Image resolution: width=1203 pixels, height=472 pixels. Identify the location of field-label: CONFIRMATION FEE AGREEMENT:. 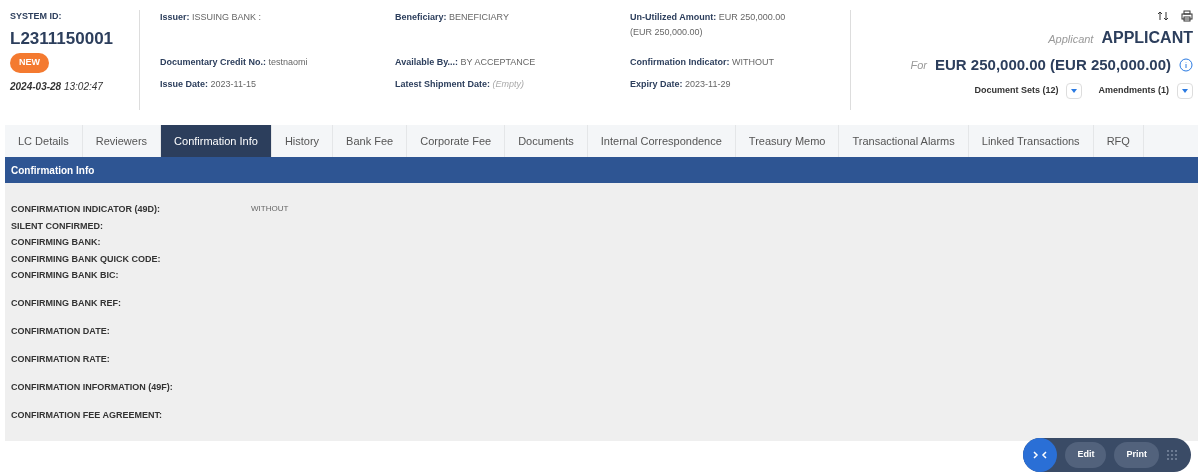
(87, 415).